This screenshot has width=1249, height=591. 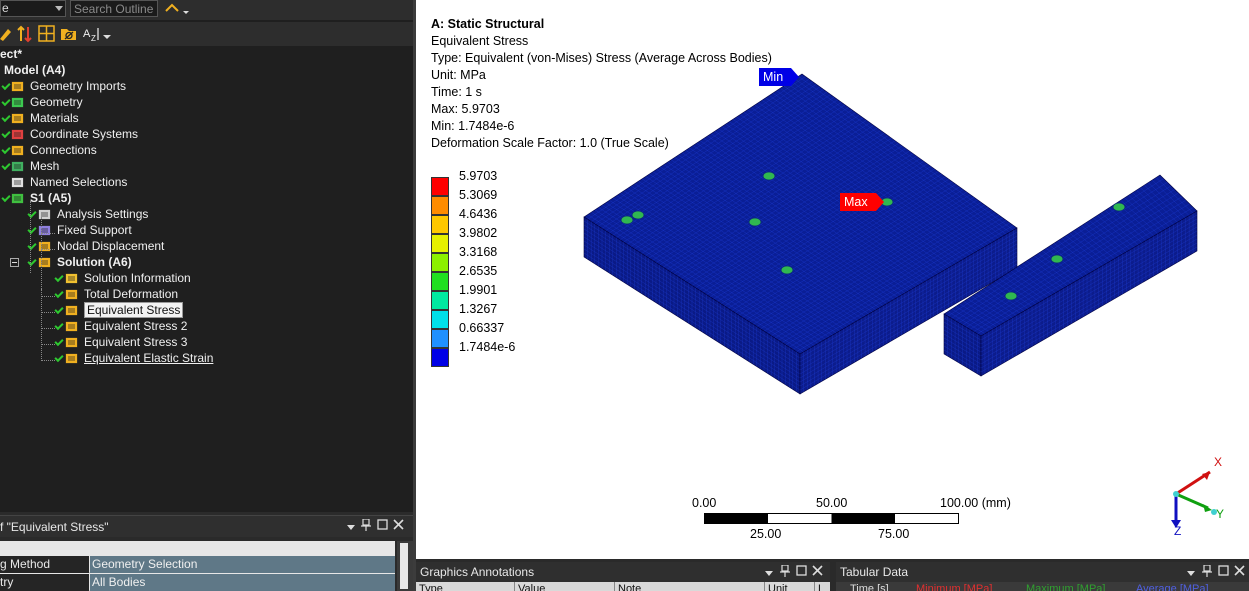 I want to click on tree-node-geometry-imports: Geometry Imports, so click(x=206, y=86).